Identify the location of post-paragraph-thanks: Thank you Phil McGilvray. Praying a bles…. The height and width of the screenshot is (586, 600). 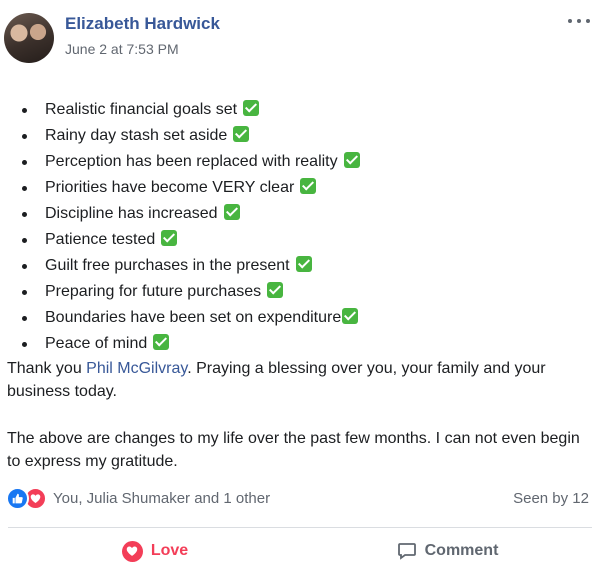
(276, 380).